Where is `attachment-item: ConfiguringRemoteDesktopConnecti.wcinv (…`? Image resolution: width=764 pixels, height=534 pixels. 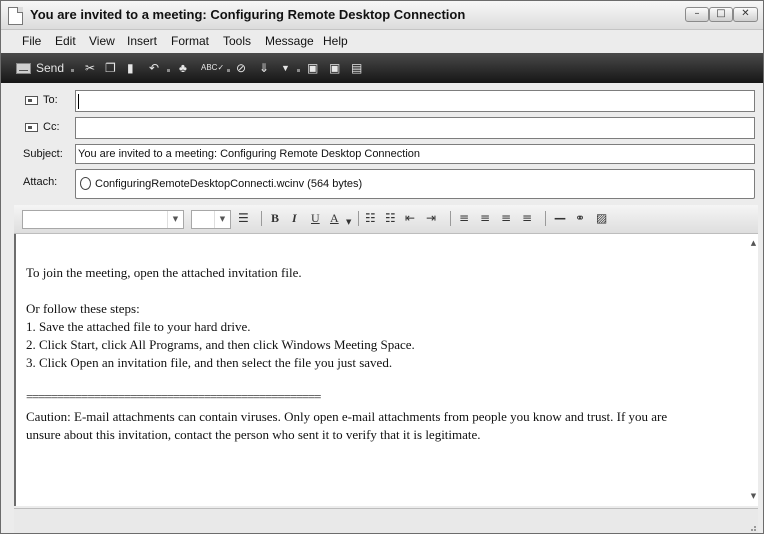
attachment-item: ConfiguringRemoteDesktopConnecti.wcinv (… is located at coordinates (228, 184).